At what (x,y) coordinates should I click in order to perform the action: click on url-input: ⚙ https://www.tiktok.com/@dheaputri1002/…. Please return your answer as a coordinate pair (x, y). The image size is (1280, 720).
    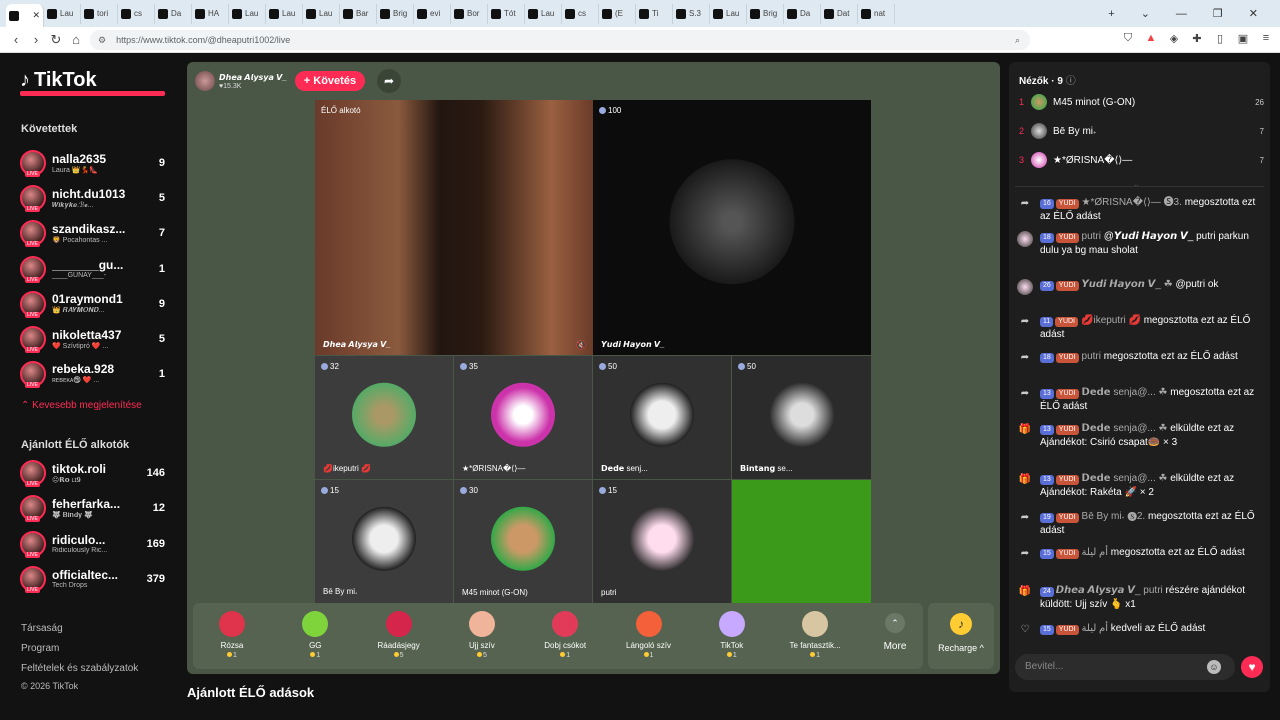
    Looking at the image, I should click on (560, 40).